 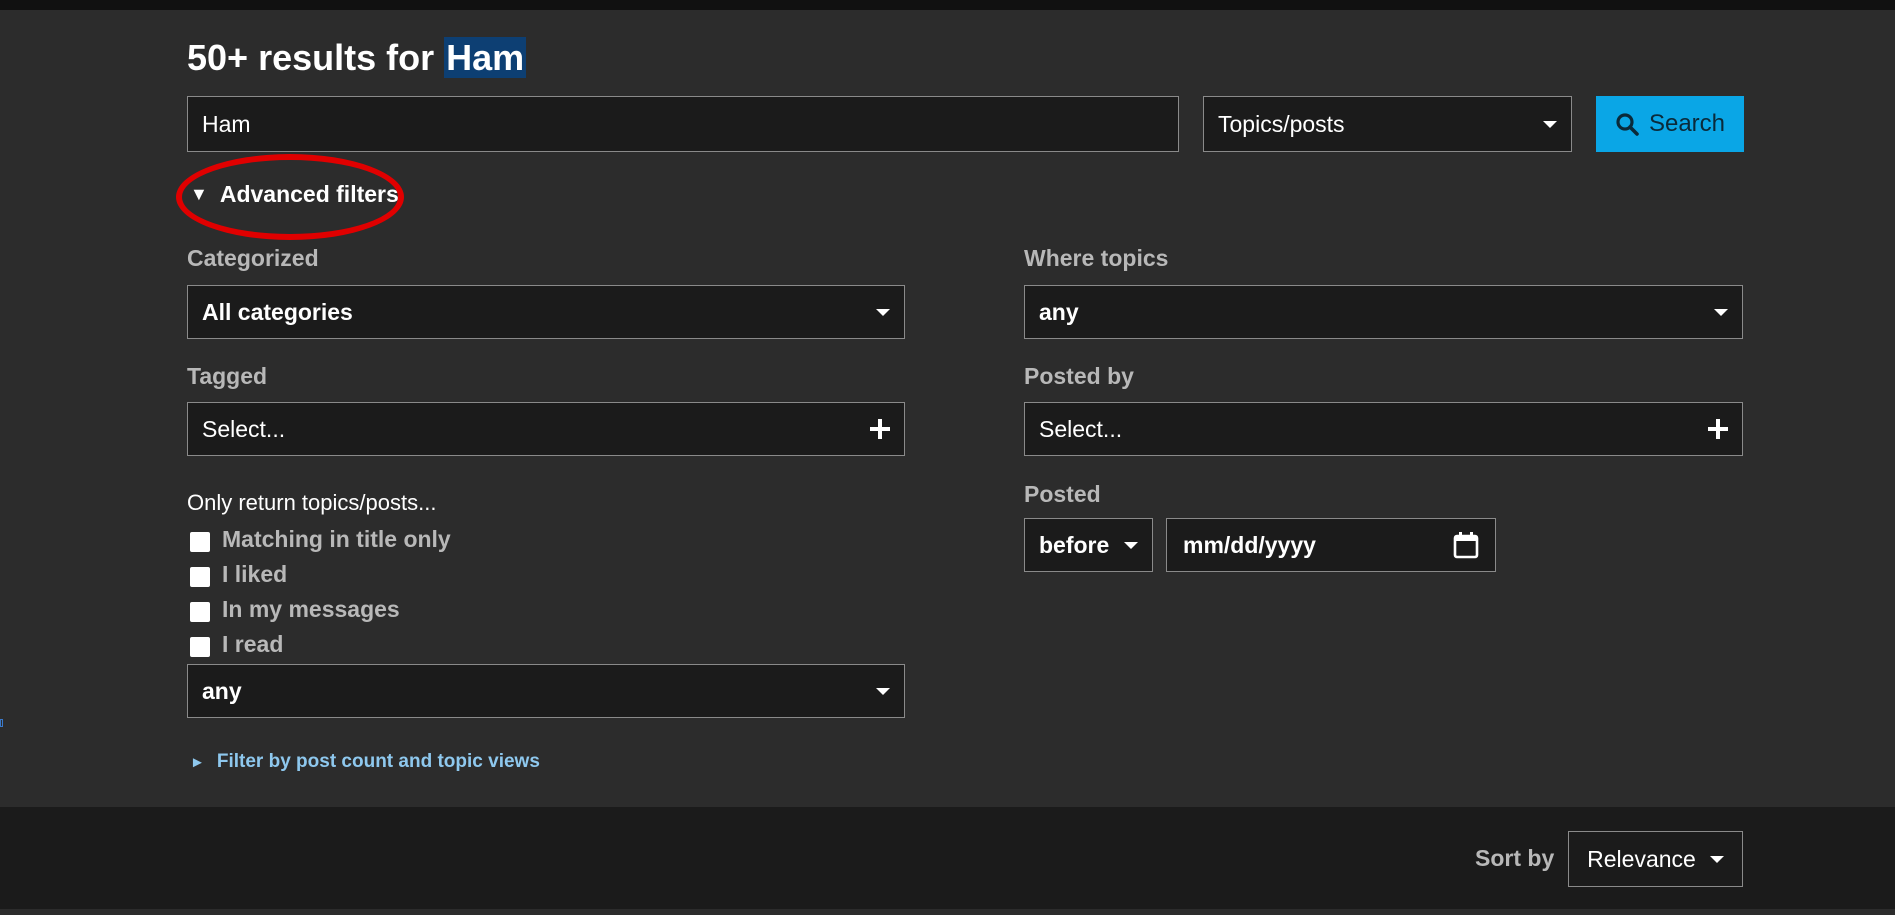 What do you see at coordinates (1249, 544) in the screenshot?
I see `posted-date-placeholder: mm/dd/yyyy` at bounding box center [1249, 544].